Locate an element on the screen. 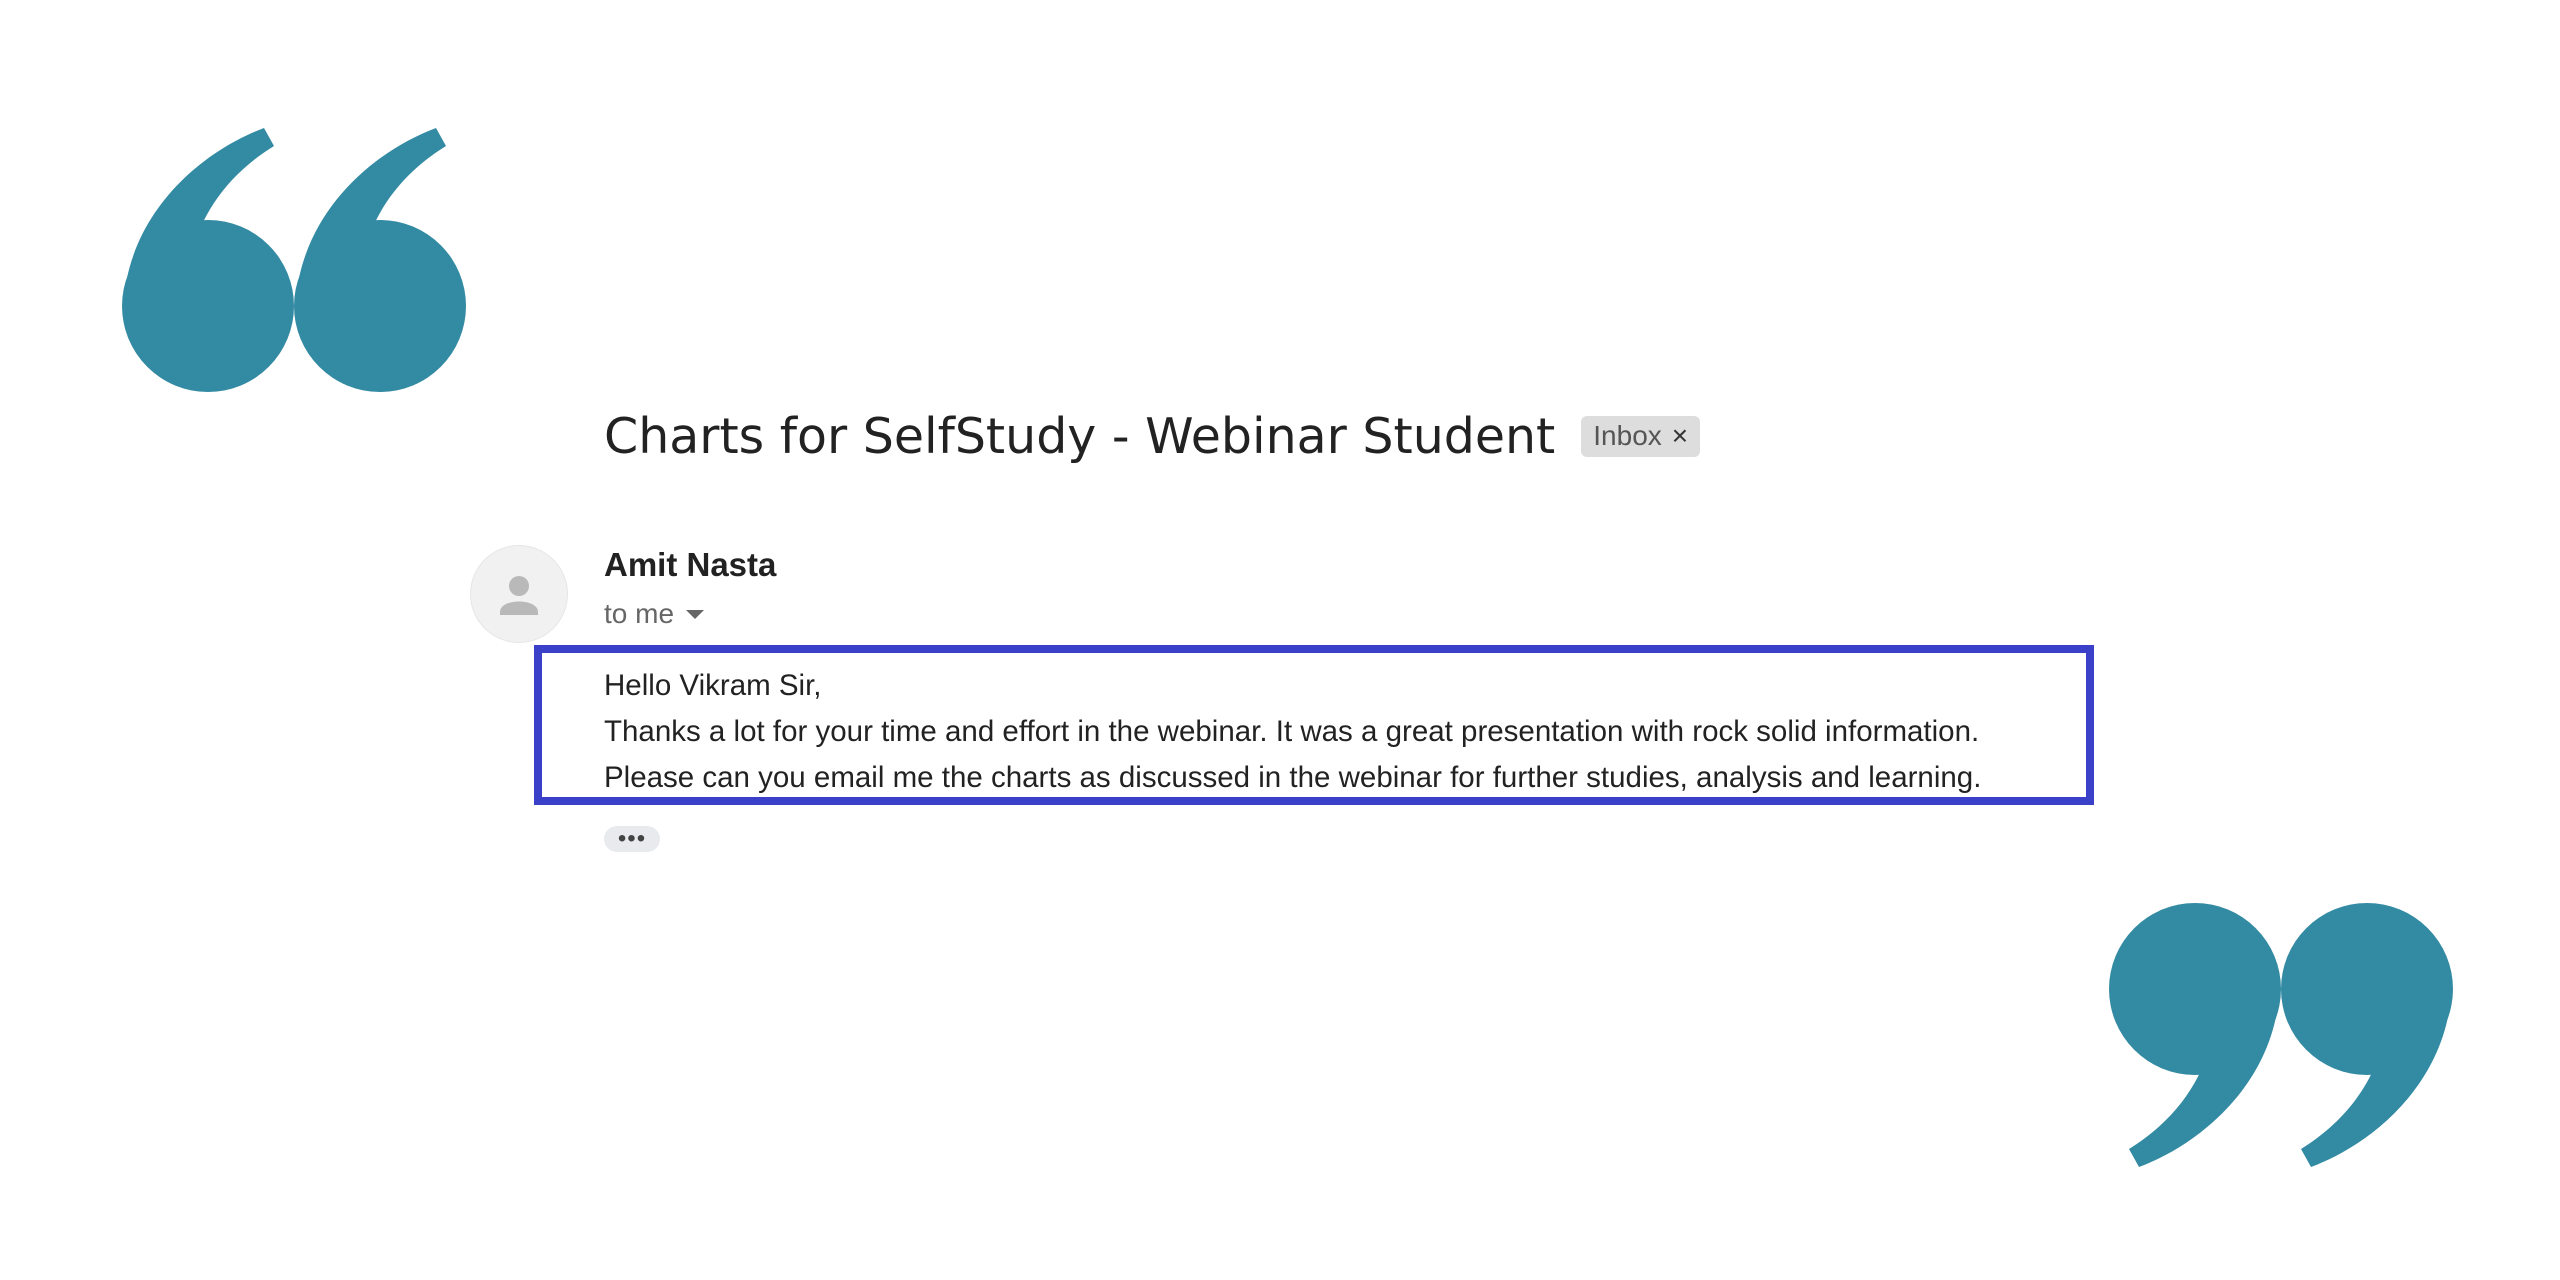 The height and width of the screenshot is (1280, 2560). open-quote-icon is located at coordinates (294, 260).